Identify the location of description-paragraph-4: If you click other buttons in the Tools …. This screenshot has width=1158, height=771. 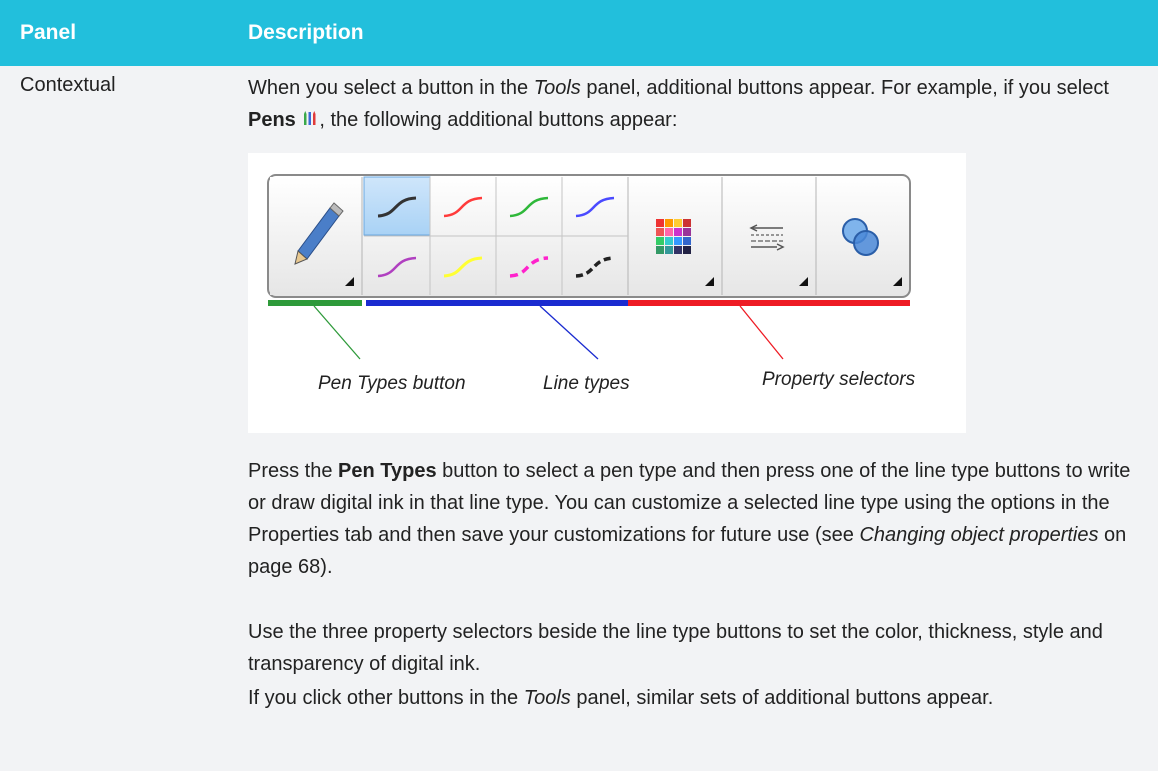
(693, 698).